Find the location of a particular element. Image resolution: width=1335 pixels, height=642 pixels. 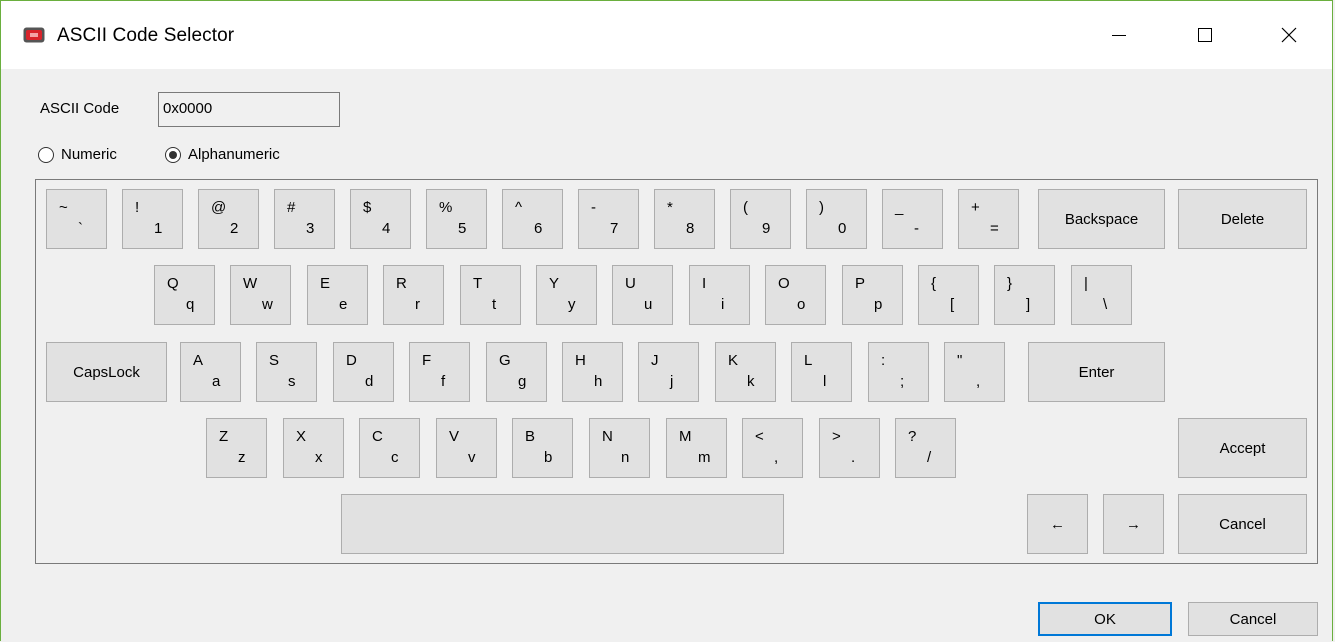

key-row3-2: Dd is located at coordinates (363, 372).